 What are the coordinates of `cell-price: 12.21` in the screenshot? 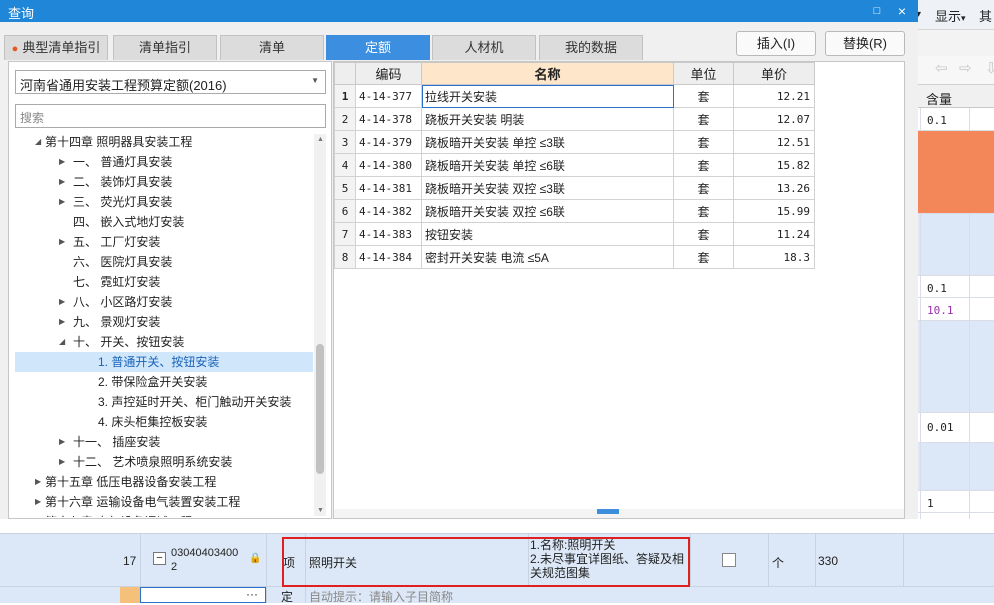 It's located at (774, 96).